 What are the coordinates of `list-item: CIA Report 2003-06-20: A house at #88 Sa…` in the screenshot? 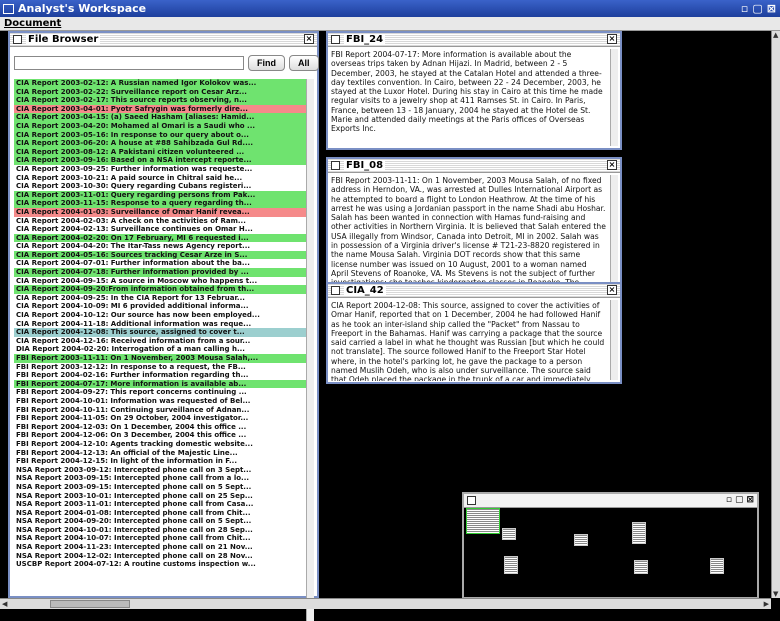 It's located at (164, 143).